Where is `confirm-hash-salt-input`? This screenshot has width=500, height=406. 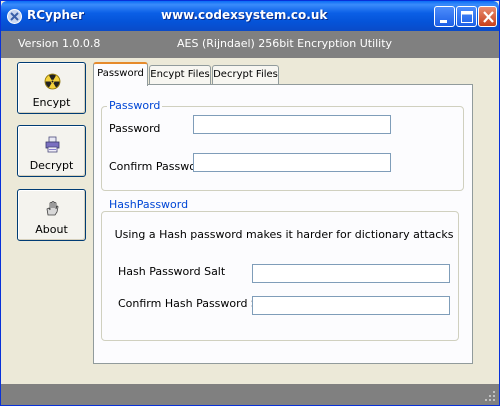
confirm-hash-salt-input is located at coordinates (351, 305).